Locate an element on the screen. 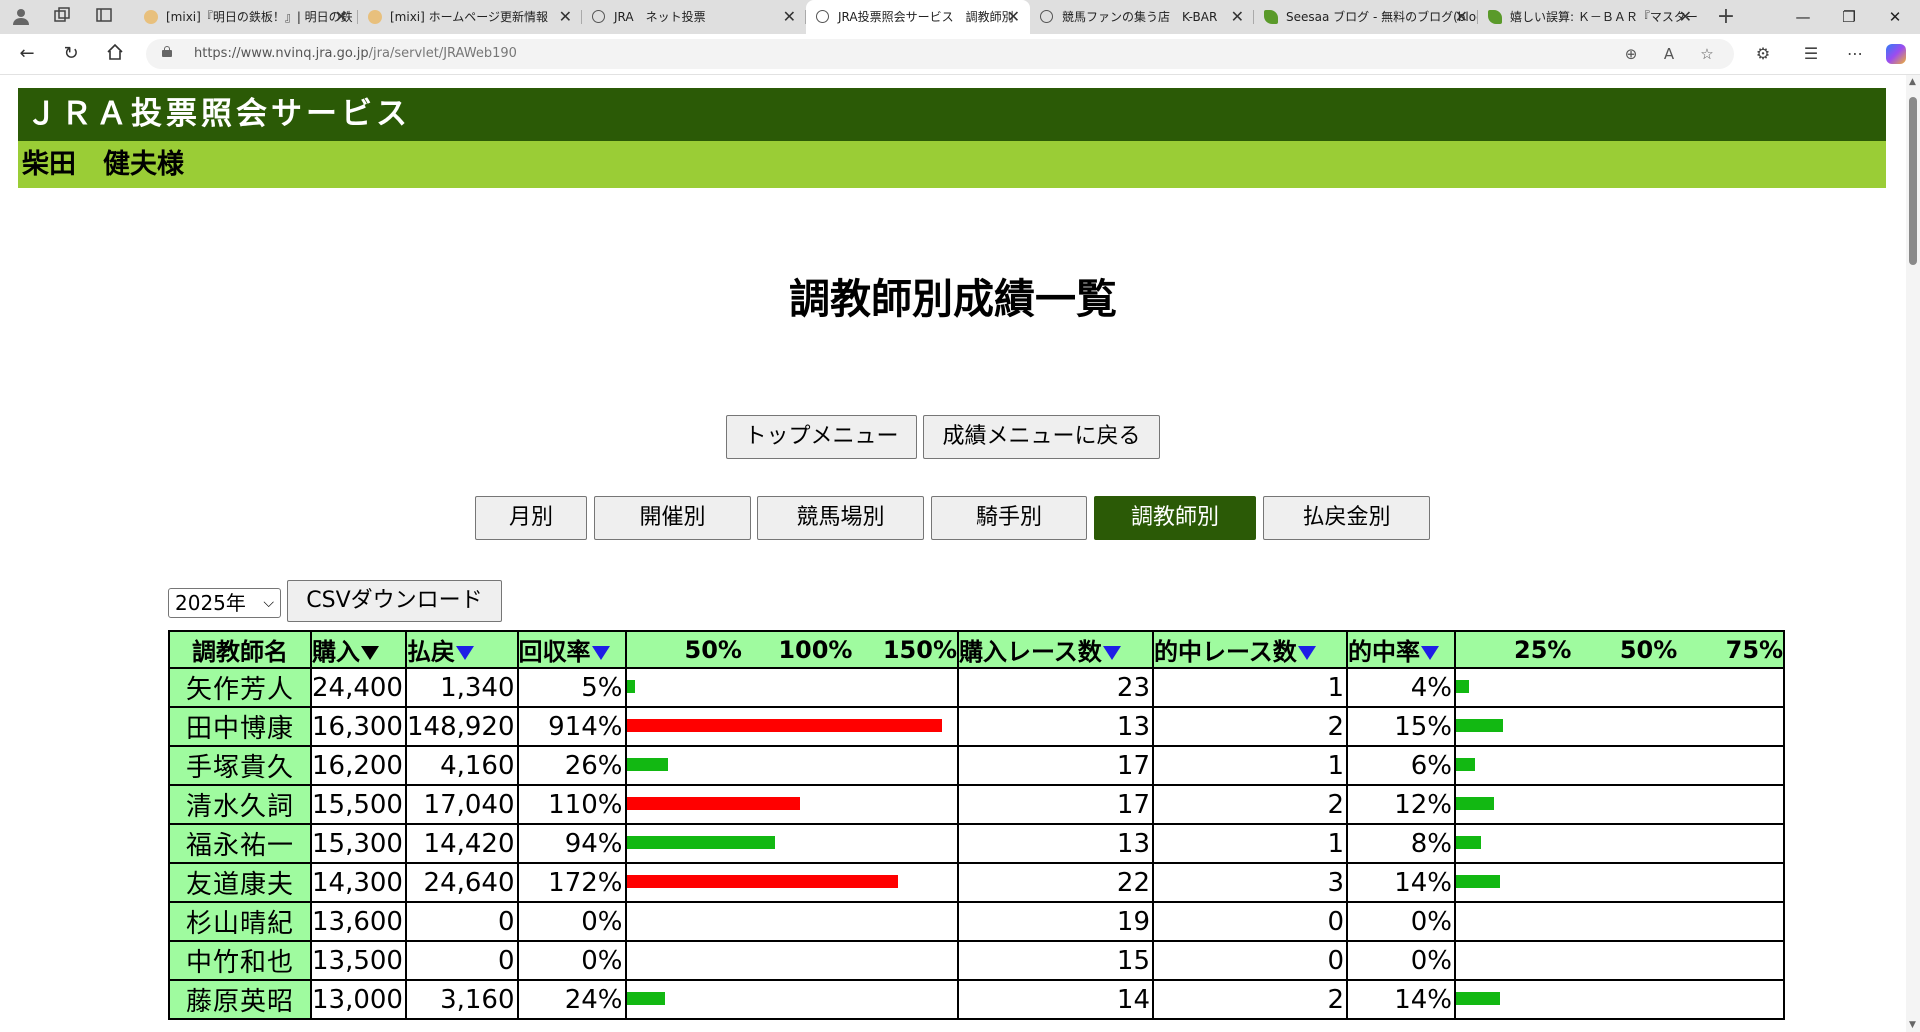 Image resolution: width=1920 pixels, height=1032 pixels. workspaces-icon is located at coordinates (62, 17).